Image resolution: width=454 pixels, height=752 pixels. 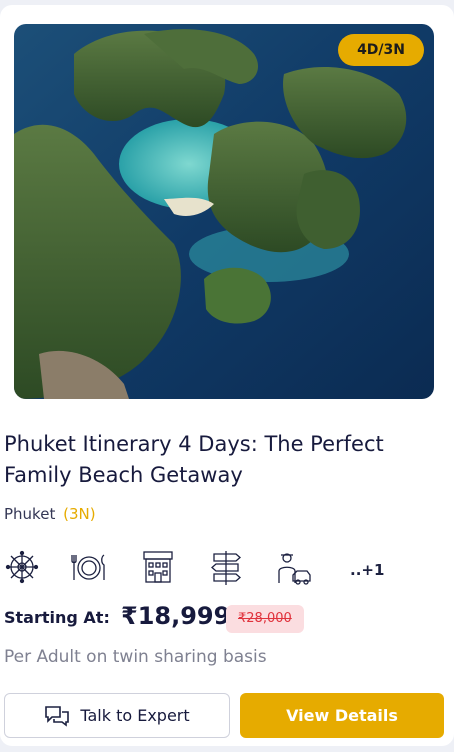 I want to click on meals-icon, so click(x=90, y=569).